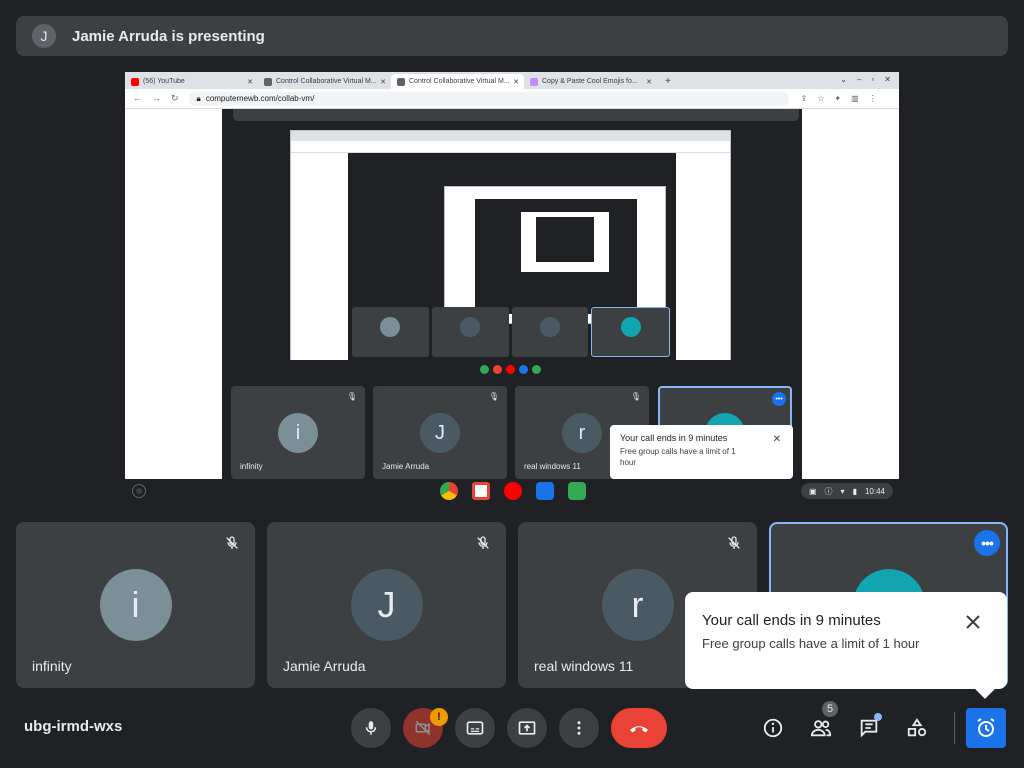  I want to click on minimize-icon: –, so click(859, 79).